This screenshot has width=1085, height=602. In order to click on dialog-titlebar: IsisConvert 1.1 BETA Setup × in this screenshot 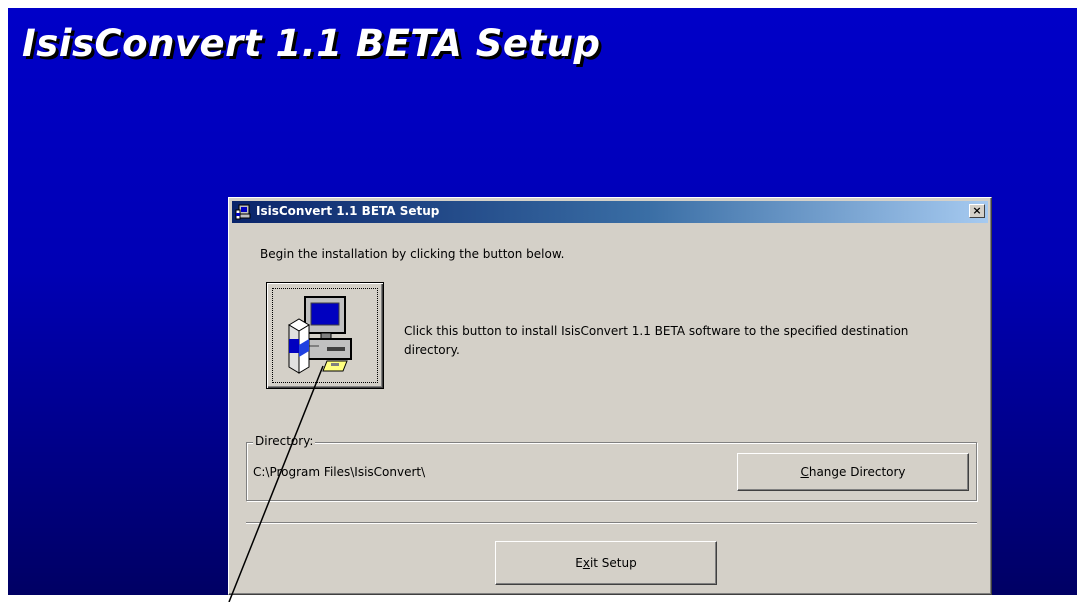, I will do `click(610, 212)`.